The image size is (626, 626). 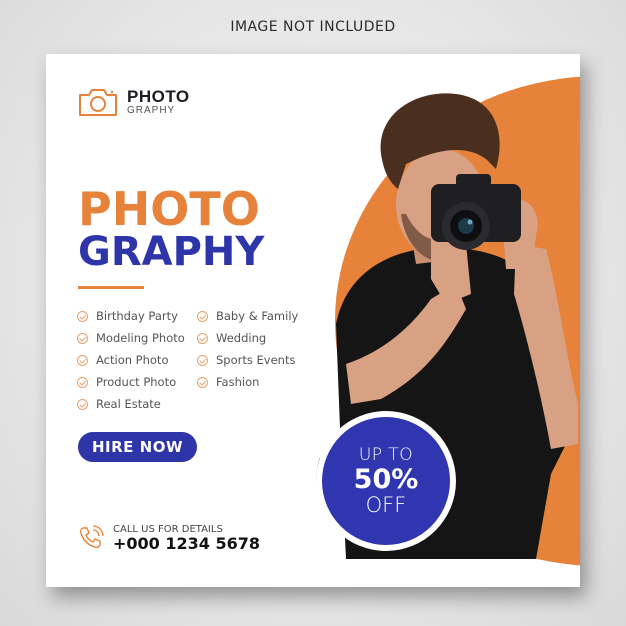 What do you see at coordinates (158, 96) in the screenshot?
I see `logo-title: PHOTO` at bounding box center [158, 96].